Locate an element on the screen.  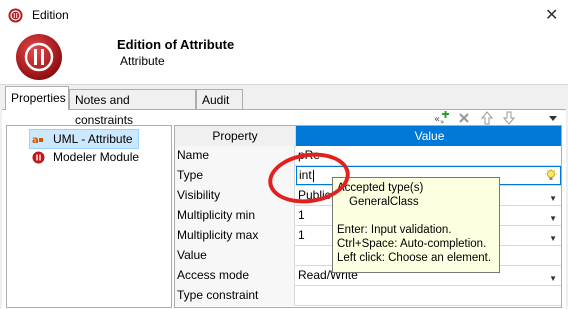
table-row: Type constraint is located at coordinates (368, 296).